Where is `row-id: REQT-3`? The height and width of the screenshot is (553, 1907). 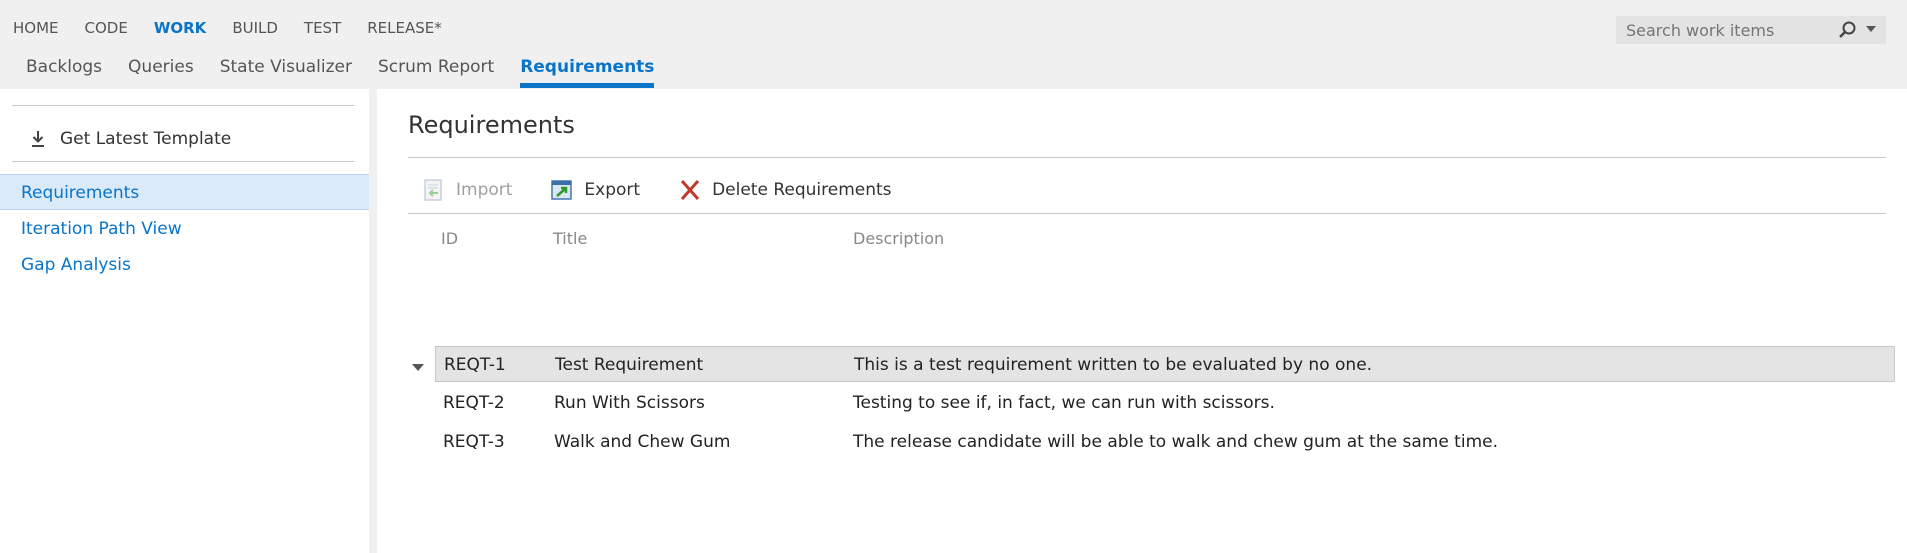 row-id: REQT-3 is located at coordinates (474, 442).